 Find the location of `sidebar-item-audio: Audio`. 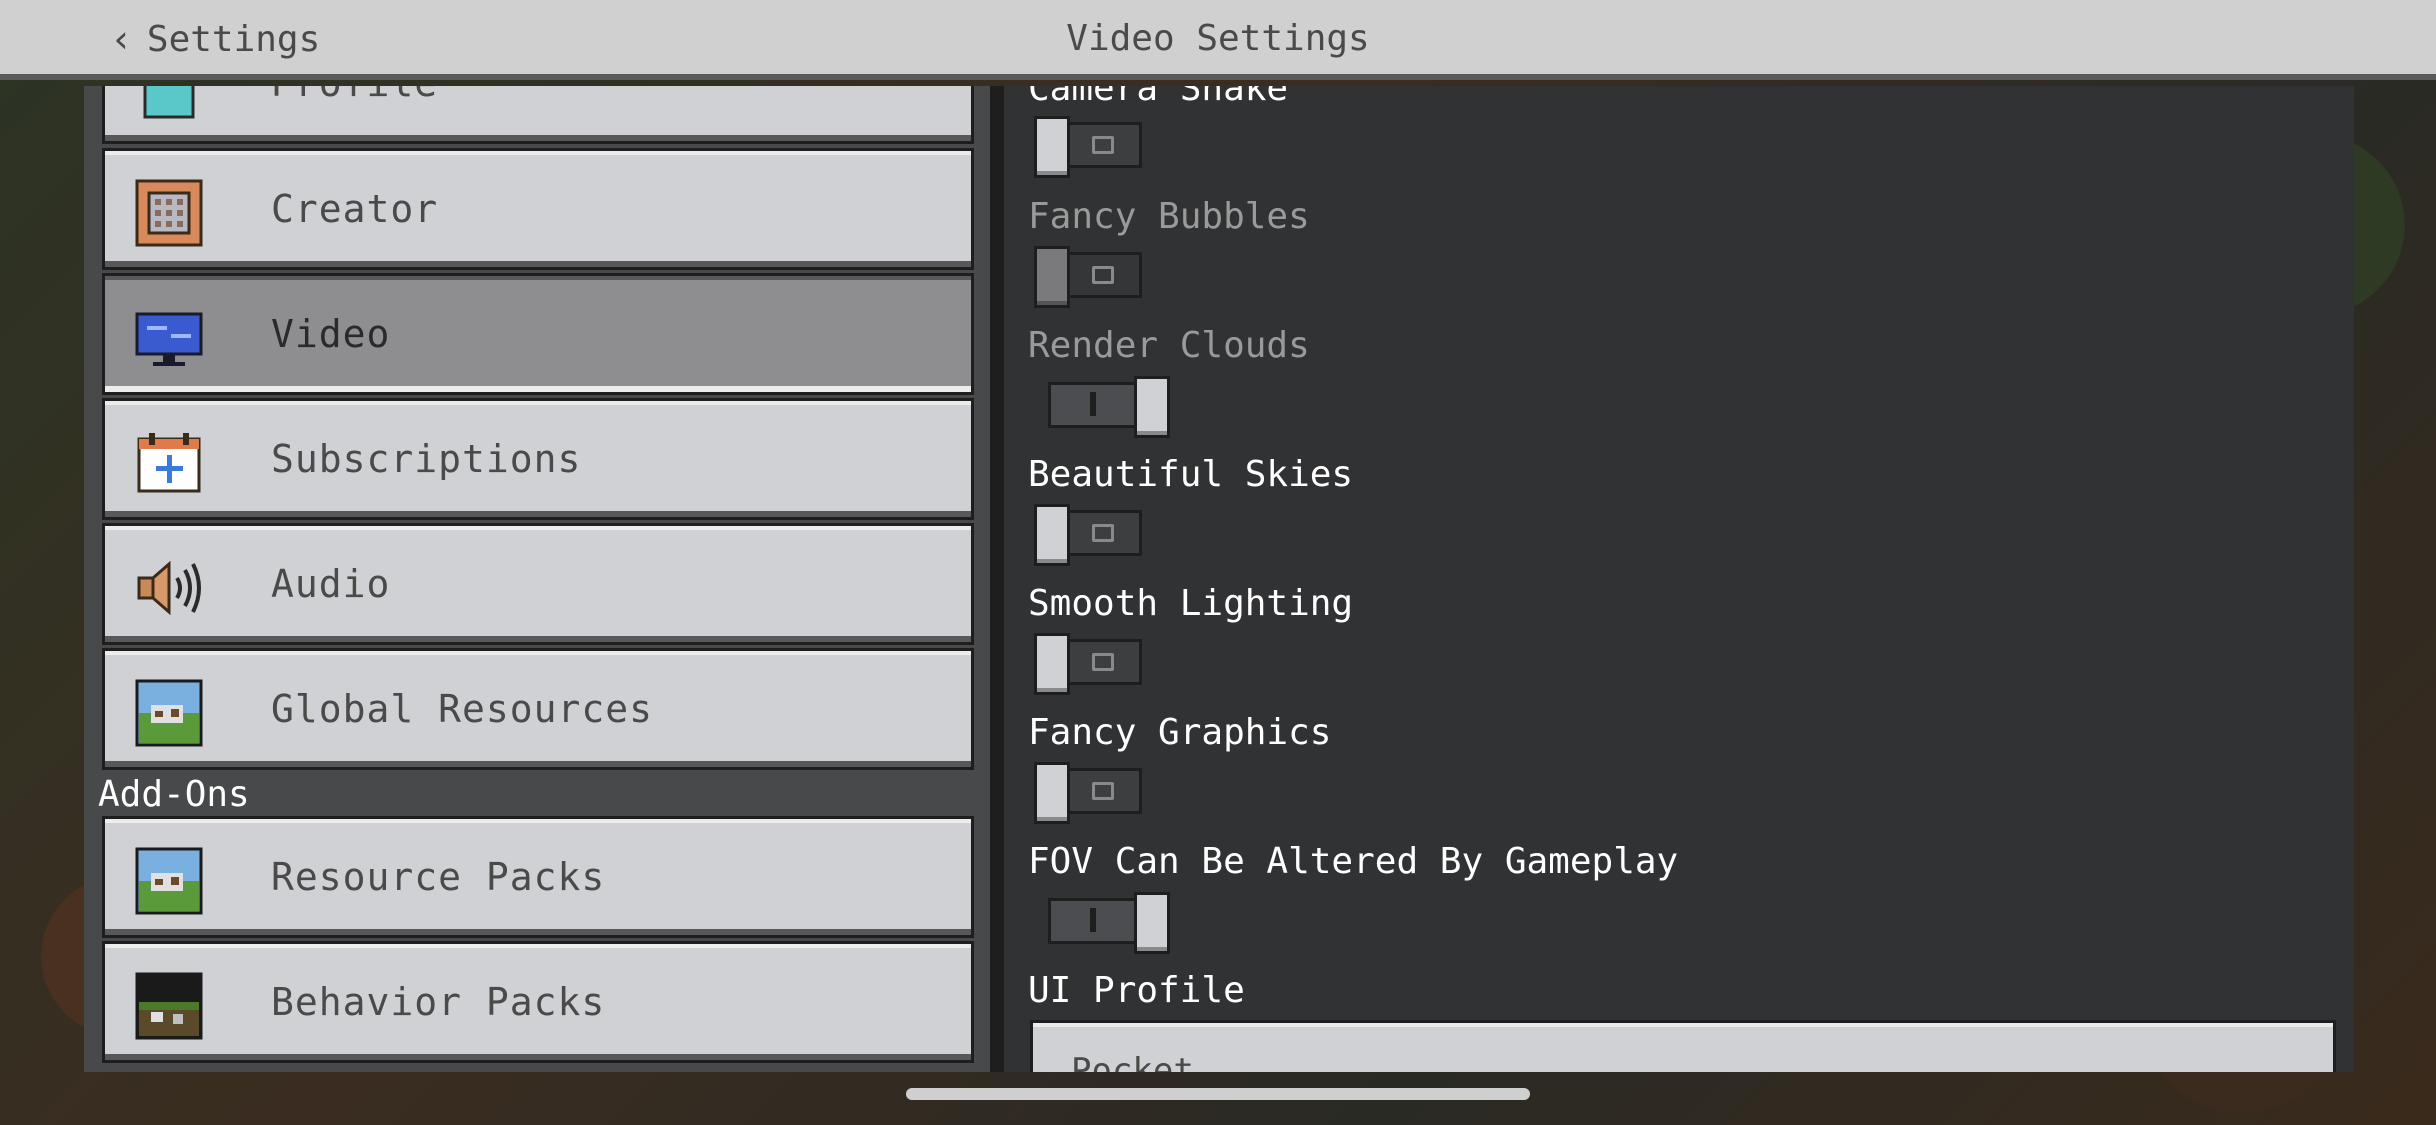

sidebar-item-audio: Audio is located at coordinates (538, 584).